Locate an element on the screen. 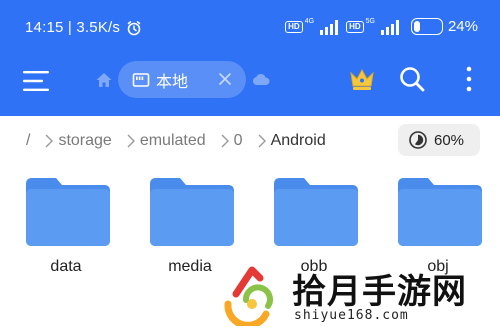 The image size is (500, 329). hd-badge-sim1: HD is located at coordinates (294, 26).